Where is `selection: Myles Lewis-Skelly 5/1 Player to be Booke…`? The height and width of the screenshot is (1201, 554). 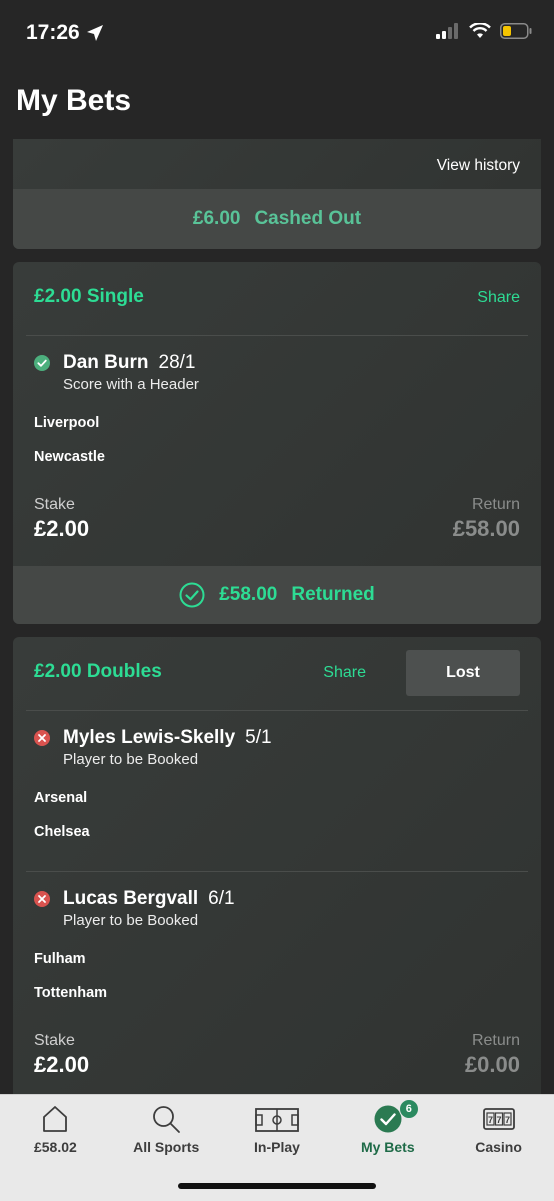 selection: Myles Lewis-Skelly 5/1 Player to be Booke… is located at coordinates (277, 791).